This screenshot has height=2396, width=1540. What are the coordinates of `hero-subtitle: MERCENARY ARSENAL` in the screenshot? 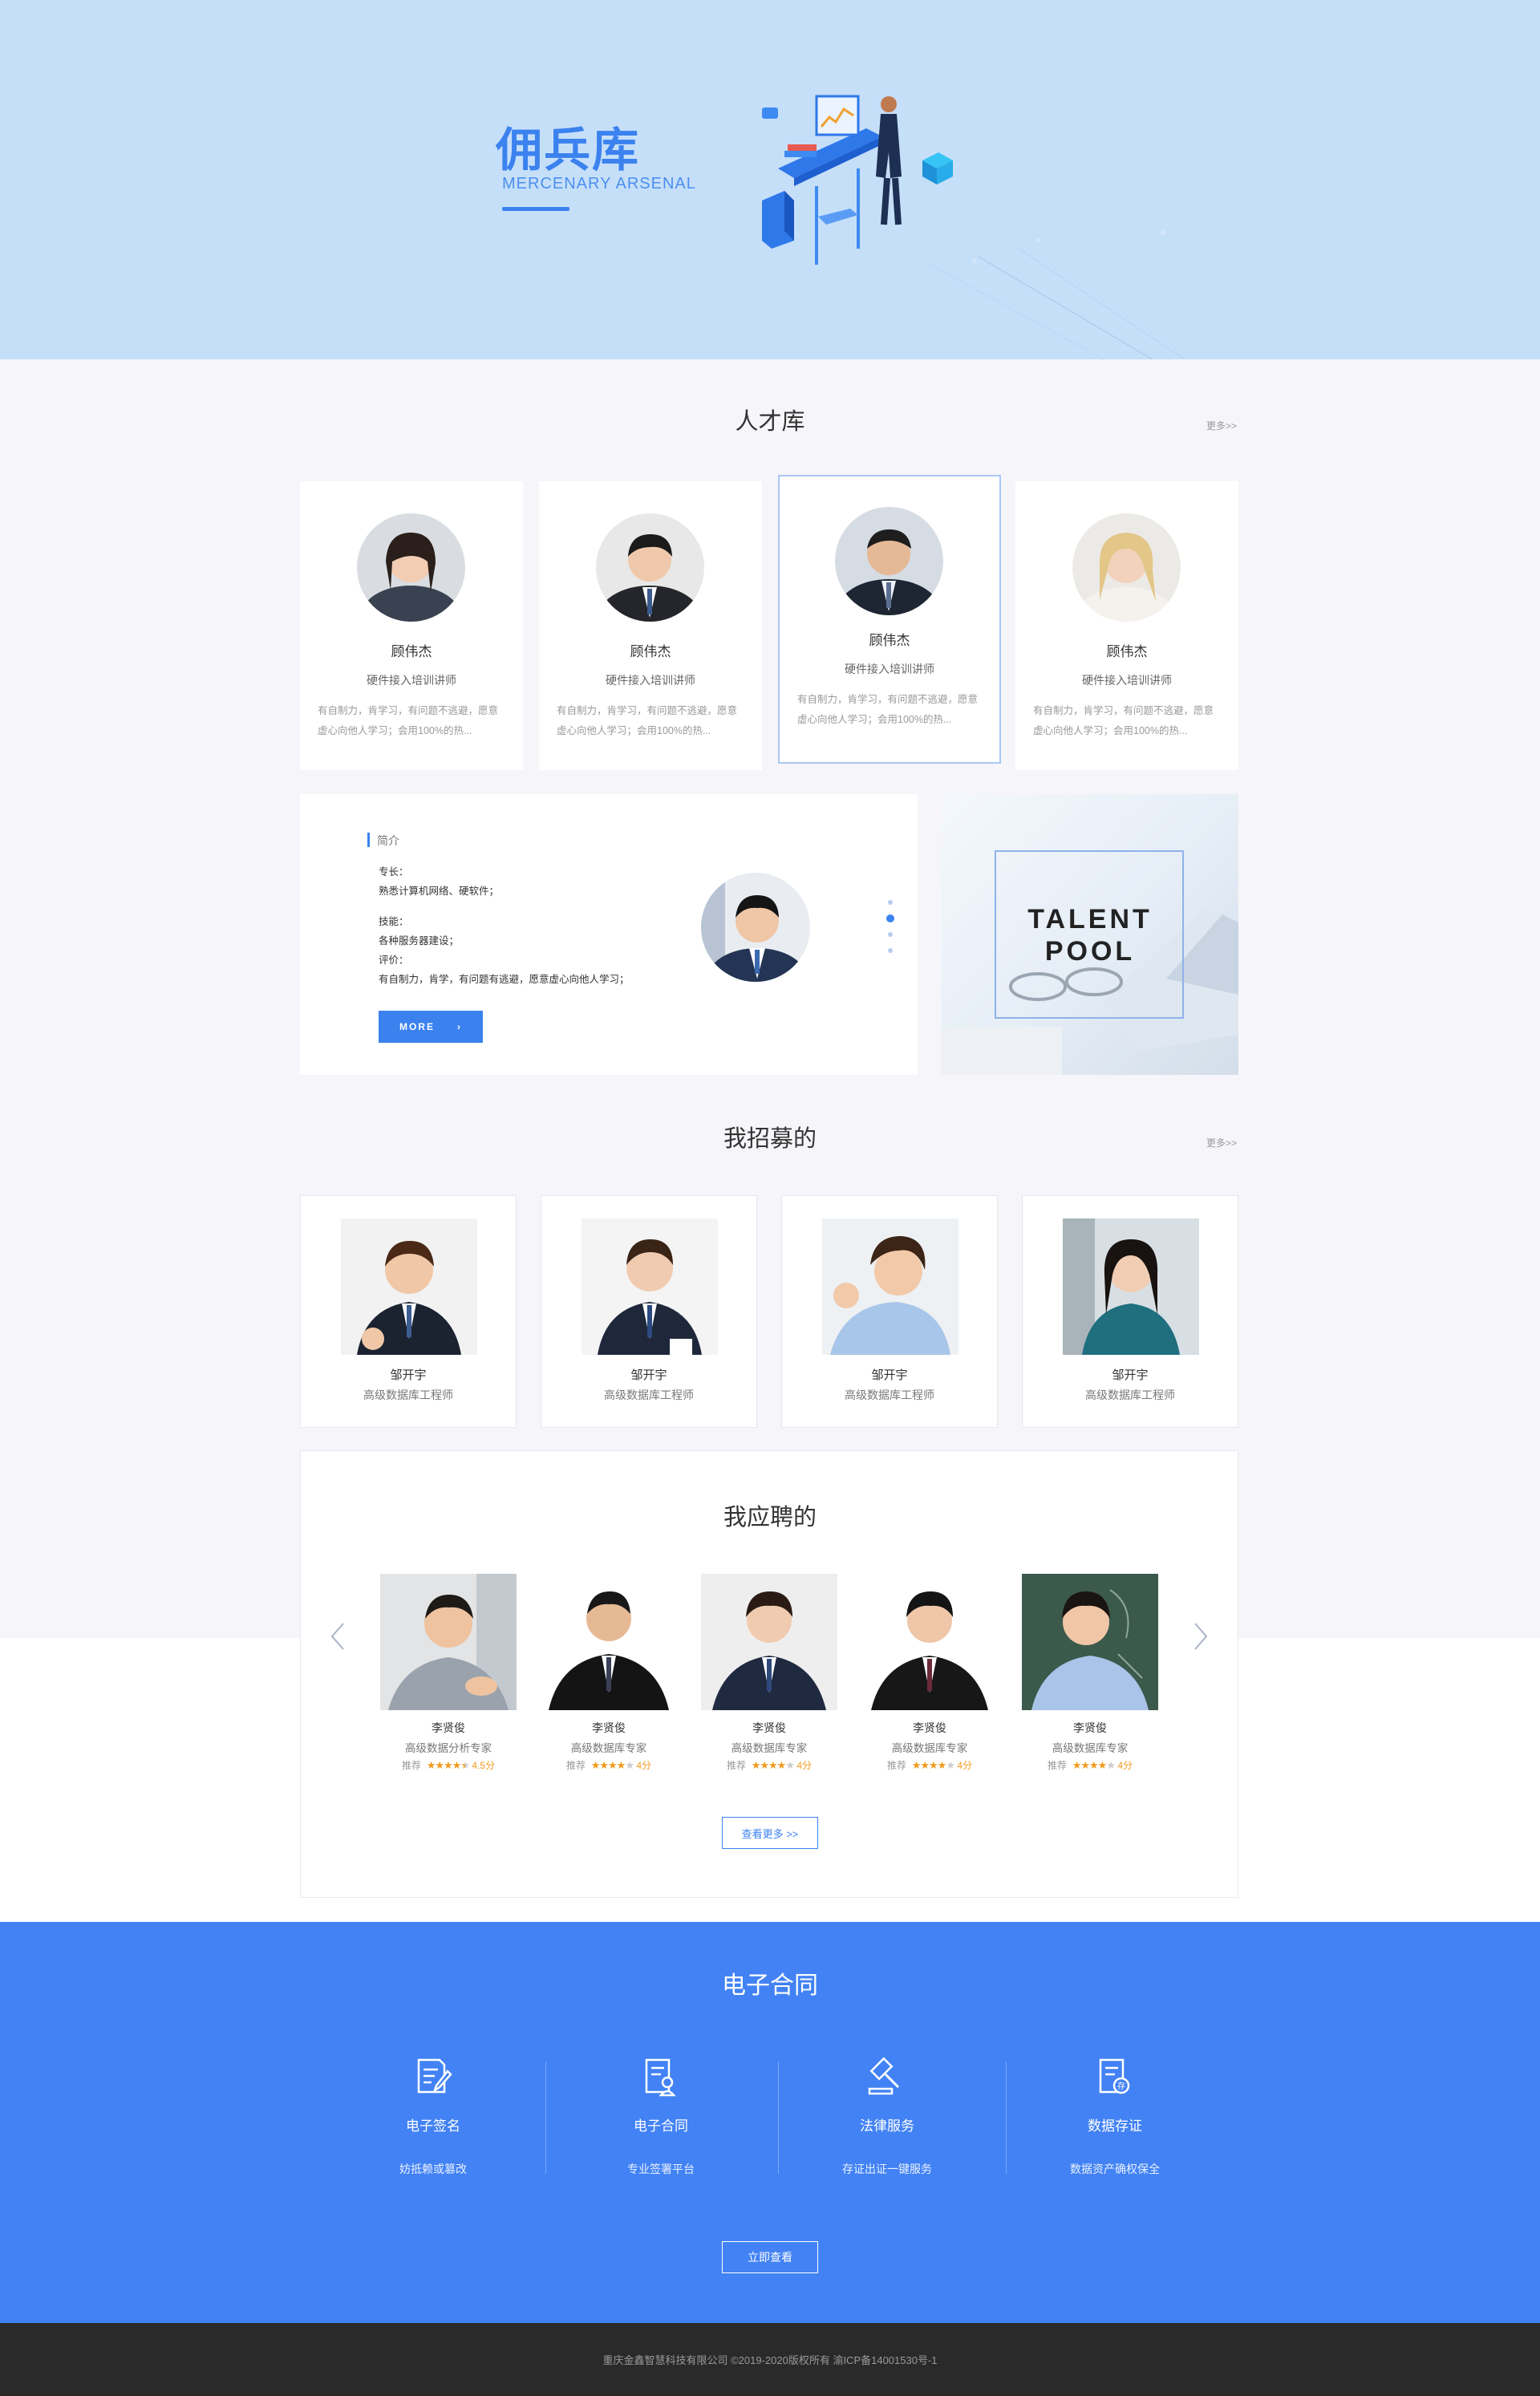 It's located at (599, 184).